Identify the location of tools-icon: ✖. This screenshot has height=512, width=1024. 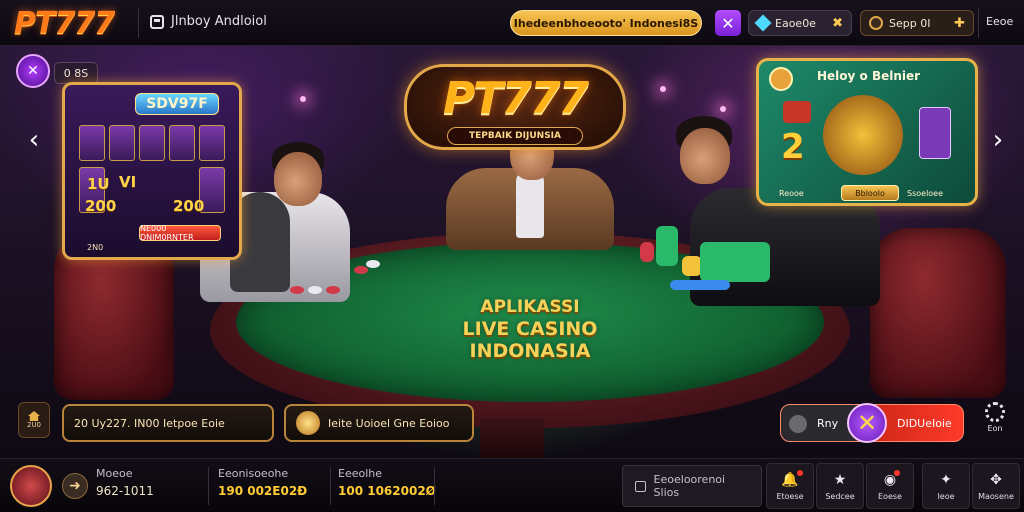
(837, 23).